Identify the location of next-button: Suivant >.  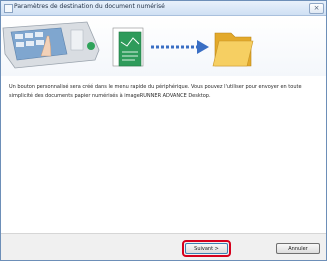
(206, 248).